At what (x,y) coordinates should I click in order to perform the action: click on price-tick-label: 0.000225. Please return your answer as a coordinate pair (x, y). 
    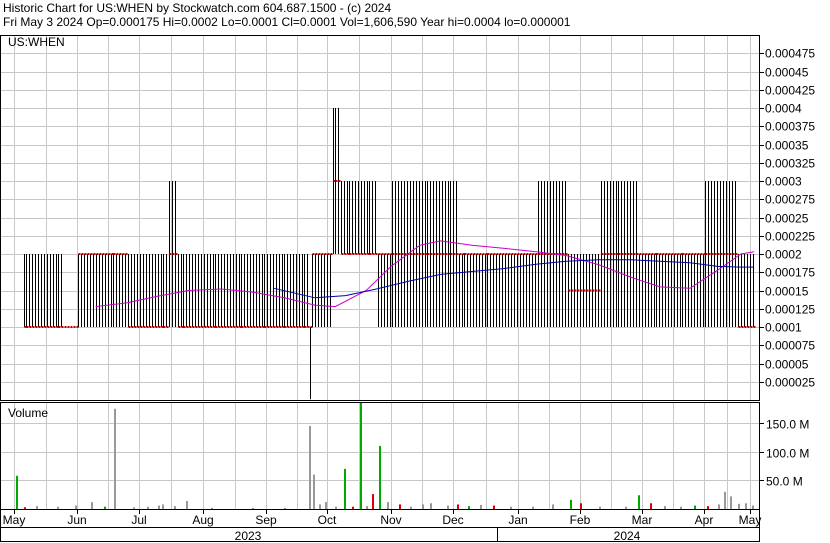
    Looking at the image, I should click on (790, 237).